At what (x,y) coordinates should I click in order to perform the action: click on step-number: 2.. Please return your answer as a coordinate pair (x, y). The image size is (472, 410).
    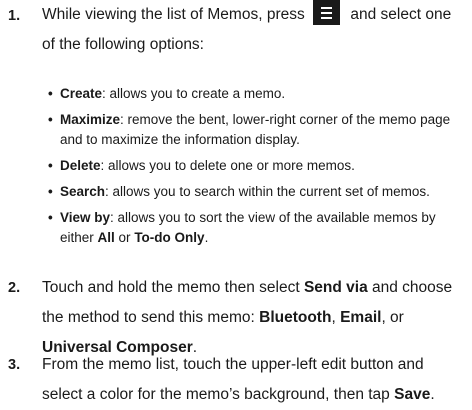
    Looking at the image, I should click on (14, 288).